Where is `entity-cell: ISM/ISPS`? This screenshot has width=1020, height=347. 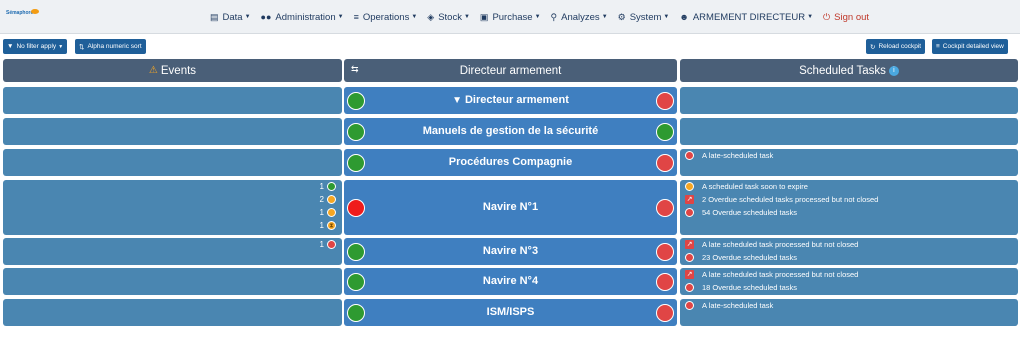
entity-cell: ISM/ISPS is located at coordinates (510, 312).